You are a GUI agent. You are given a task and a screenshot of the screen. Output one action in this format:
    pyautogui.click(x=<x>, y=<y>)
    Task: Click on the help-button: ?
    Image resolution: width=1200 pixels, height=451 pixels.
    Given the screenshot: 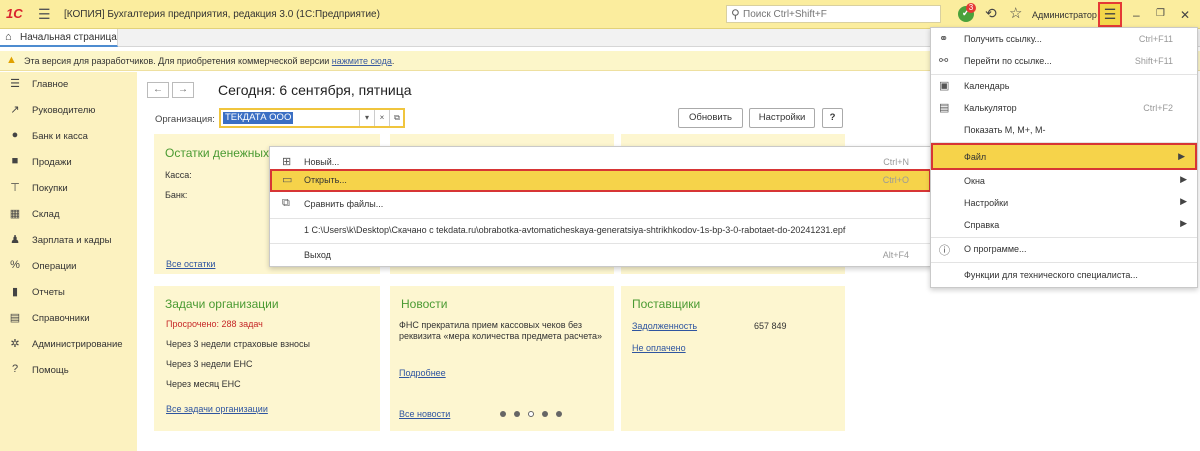 What is the action you would take?
    pyautogui.click(x=832, y=118)
    